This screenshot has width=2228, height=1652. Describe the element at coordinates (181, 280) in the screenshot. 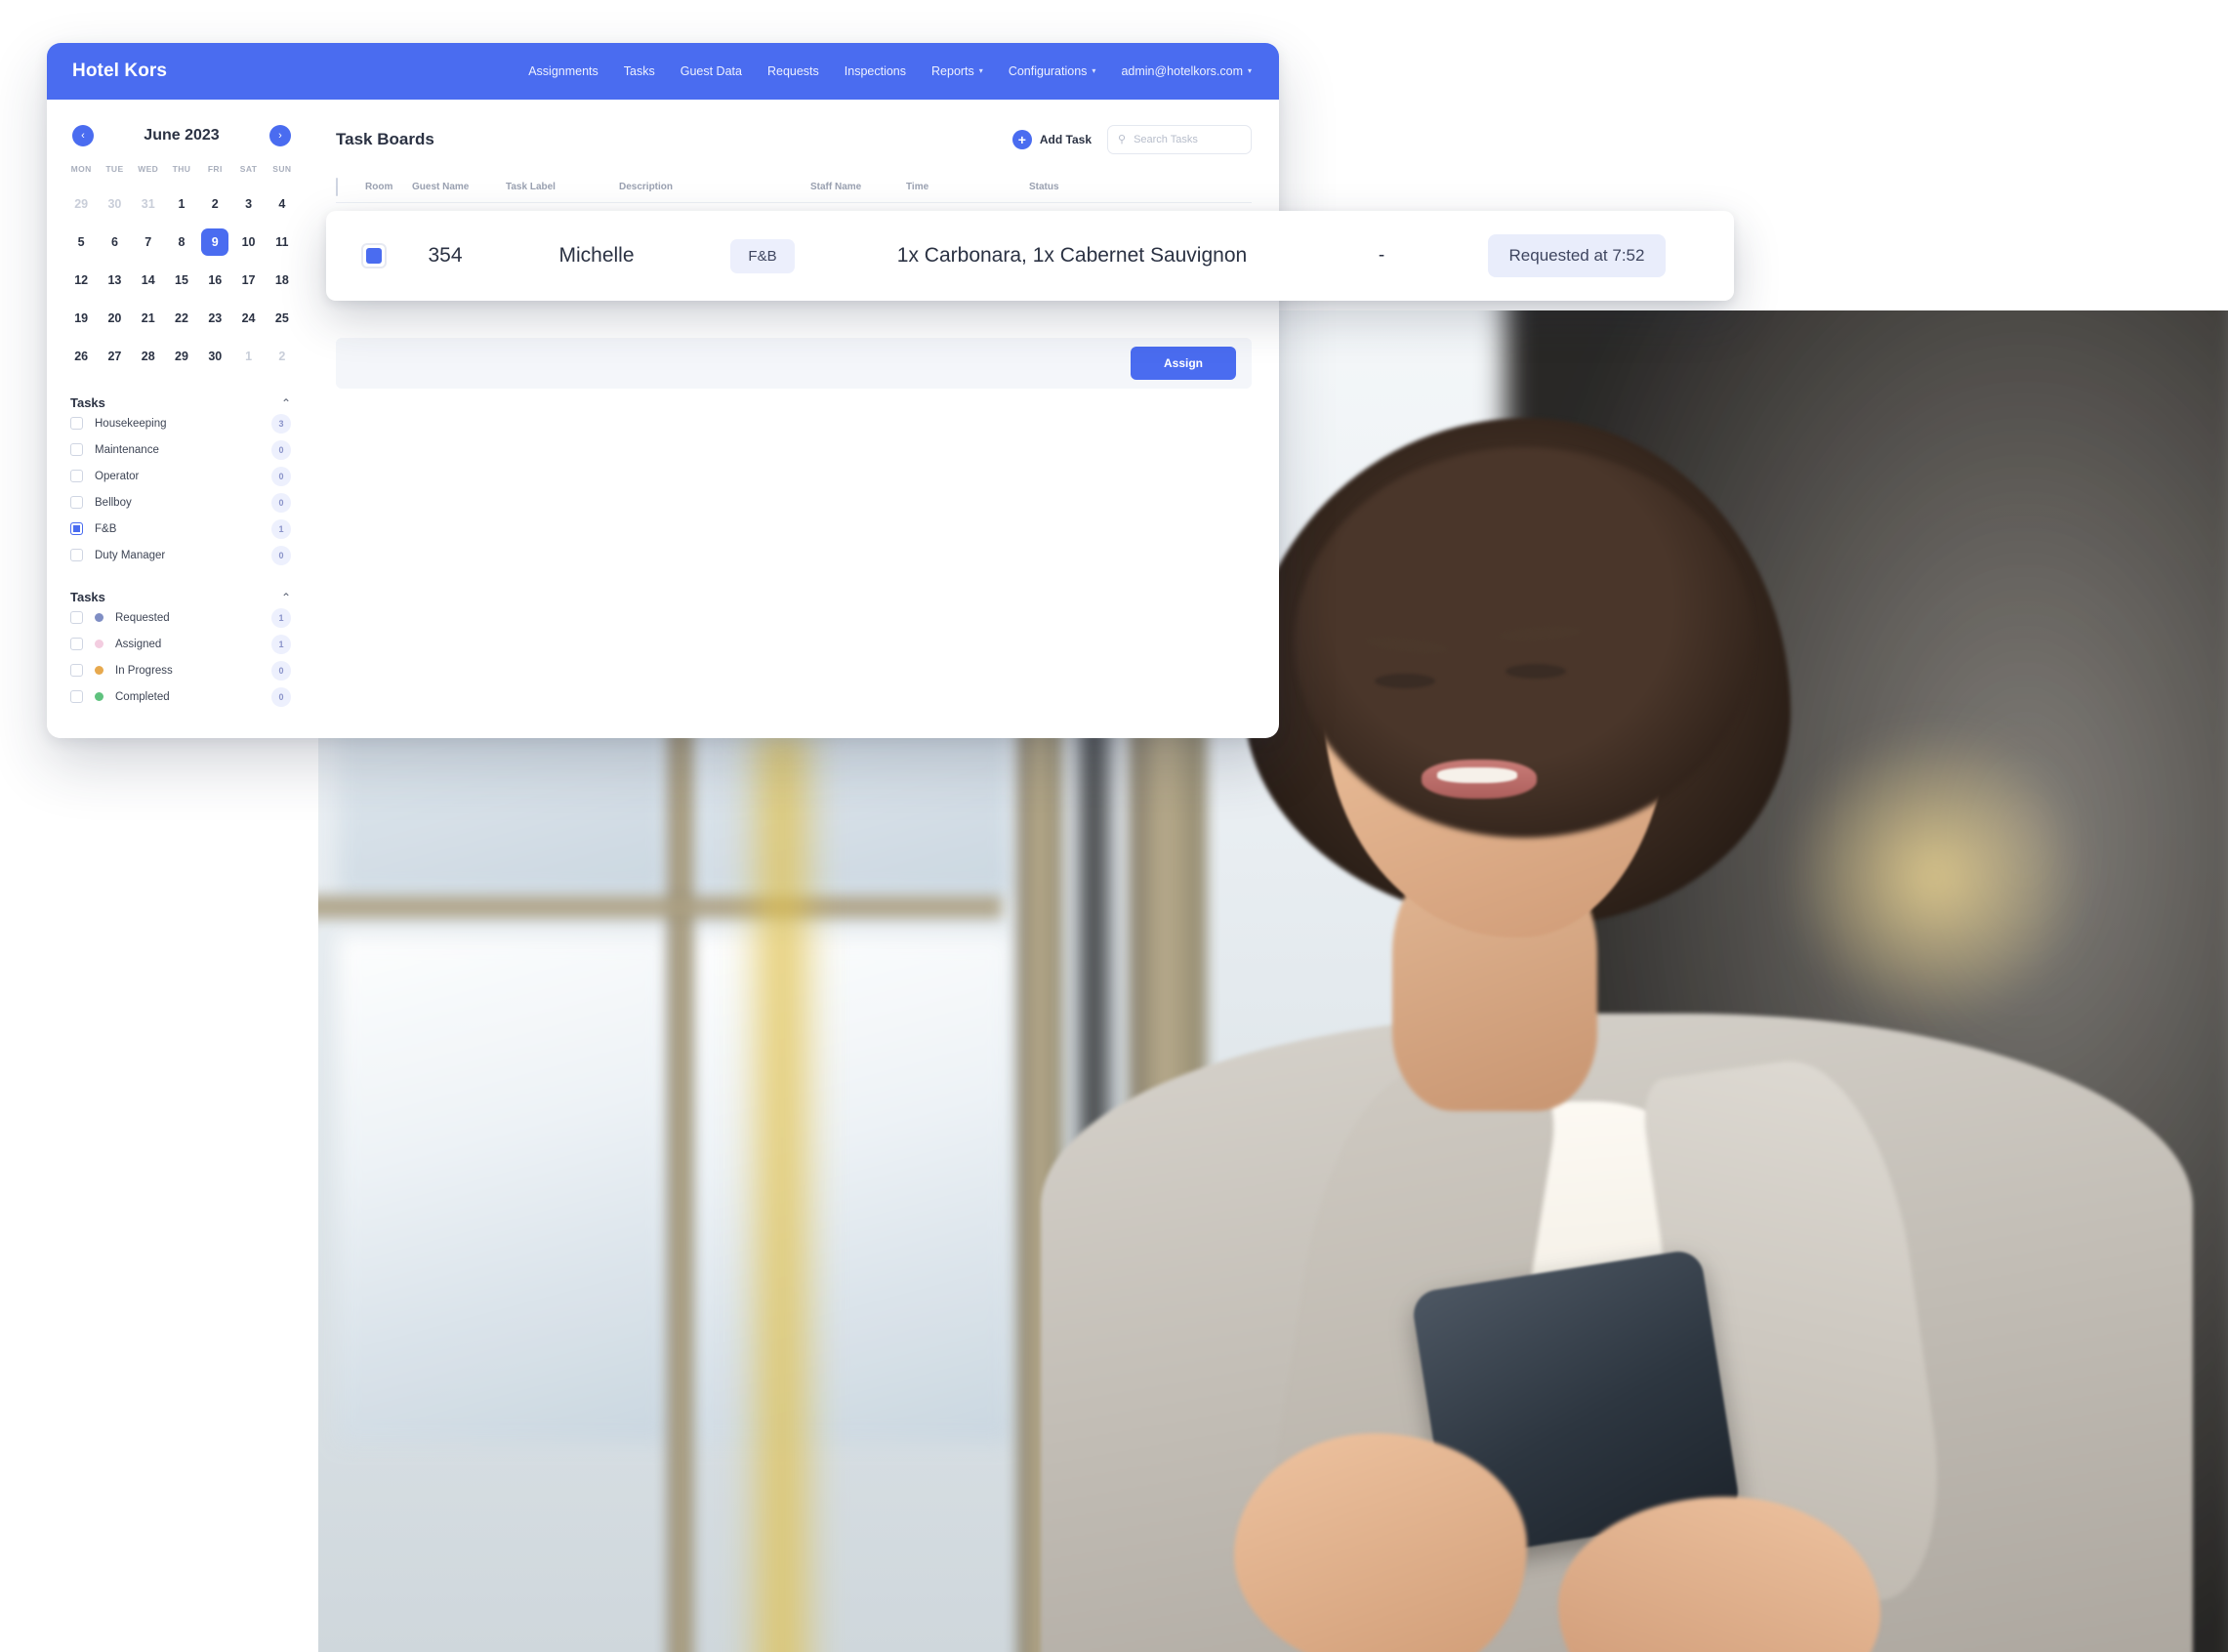

I see `calendar-day: 15` at that location.